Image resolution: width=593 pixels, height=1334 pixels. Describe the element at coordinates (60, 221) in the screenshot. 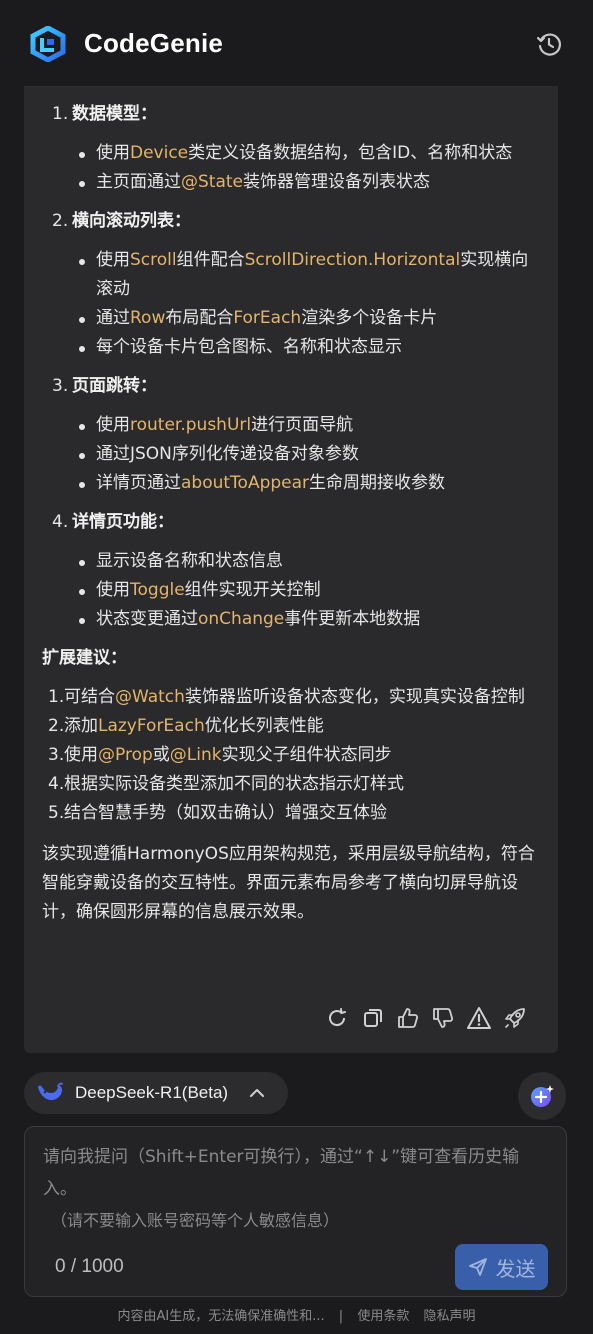

I see `section-number: 2.` at that location.